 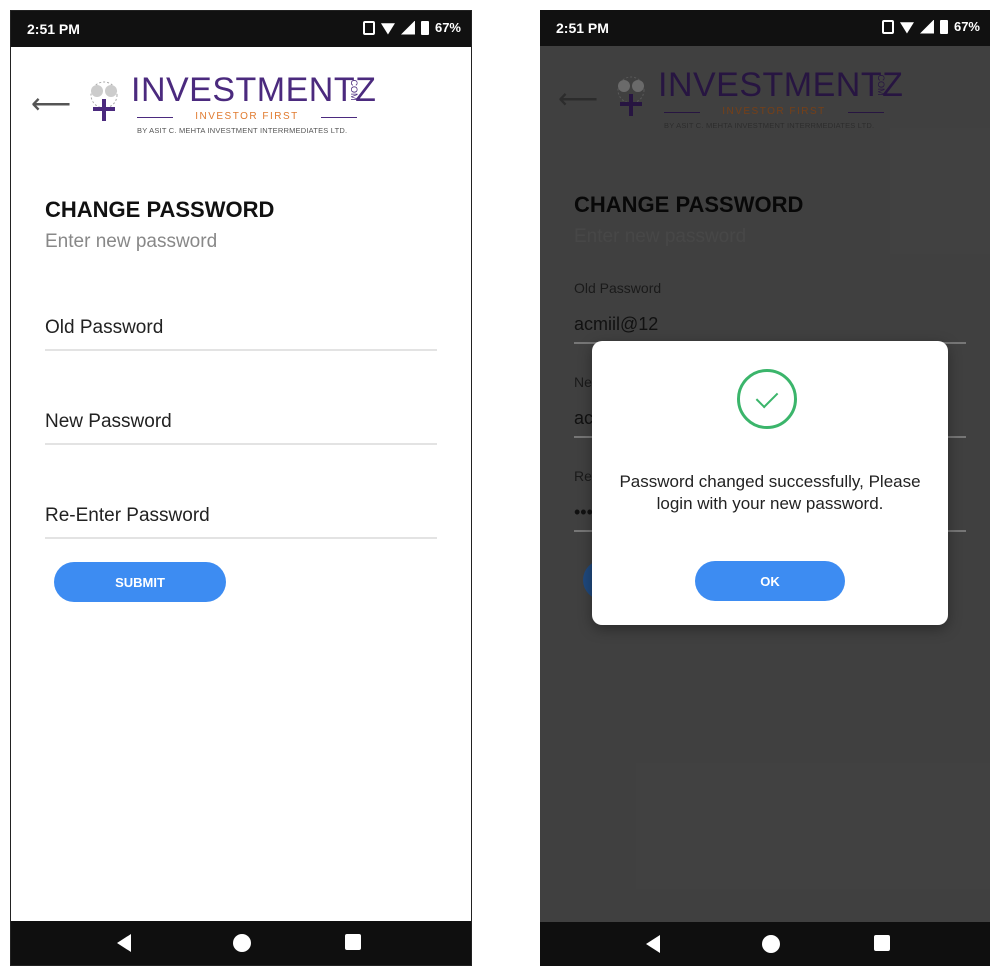 What do you see at coordinates (131, 241) in the screenshot?
I see `page-subtitle: Enter new password` at bounding box center [131, 241].